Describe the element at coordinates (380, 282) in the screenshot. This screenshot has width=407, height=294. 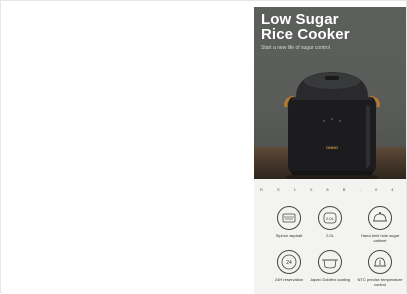
I see `feature-label: NTC precise temperature control` at that location.